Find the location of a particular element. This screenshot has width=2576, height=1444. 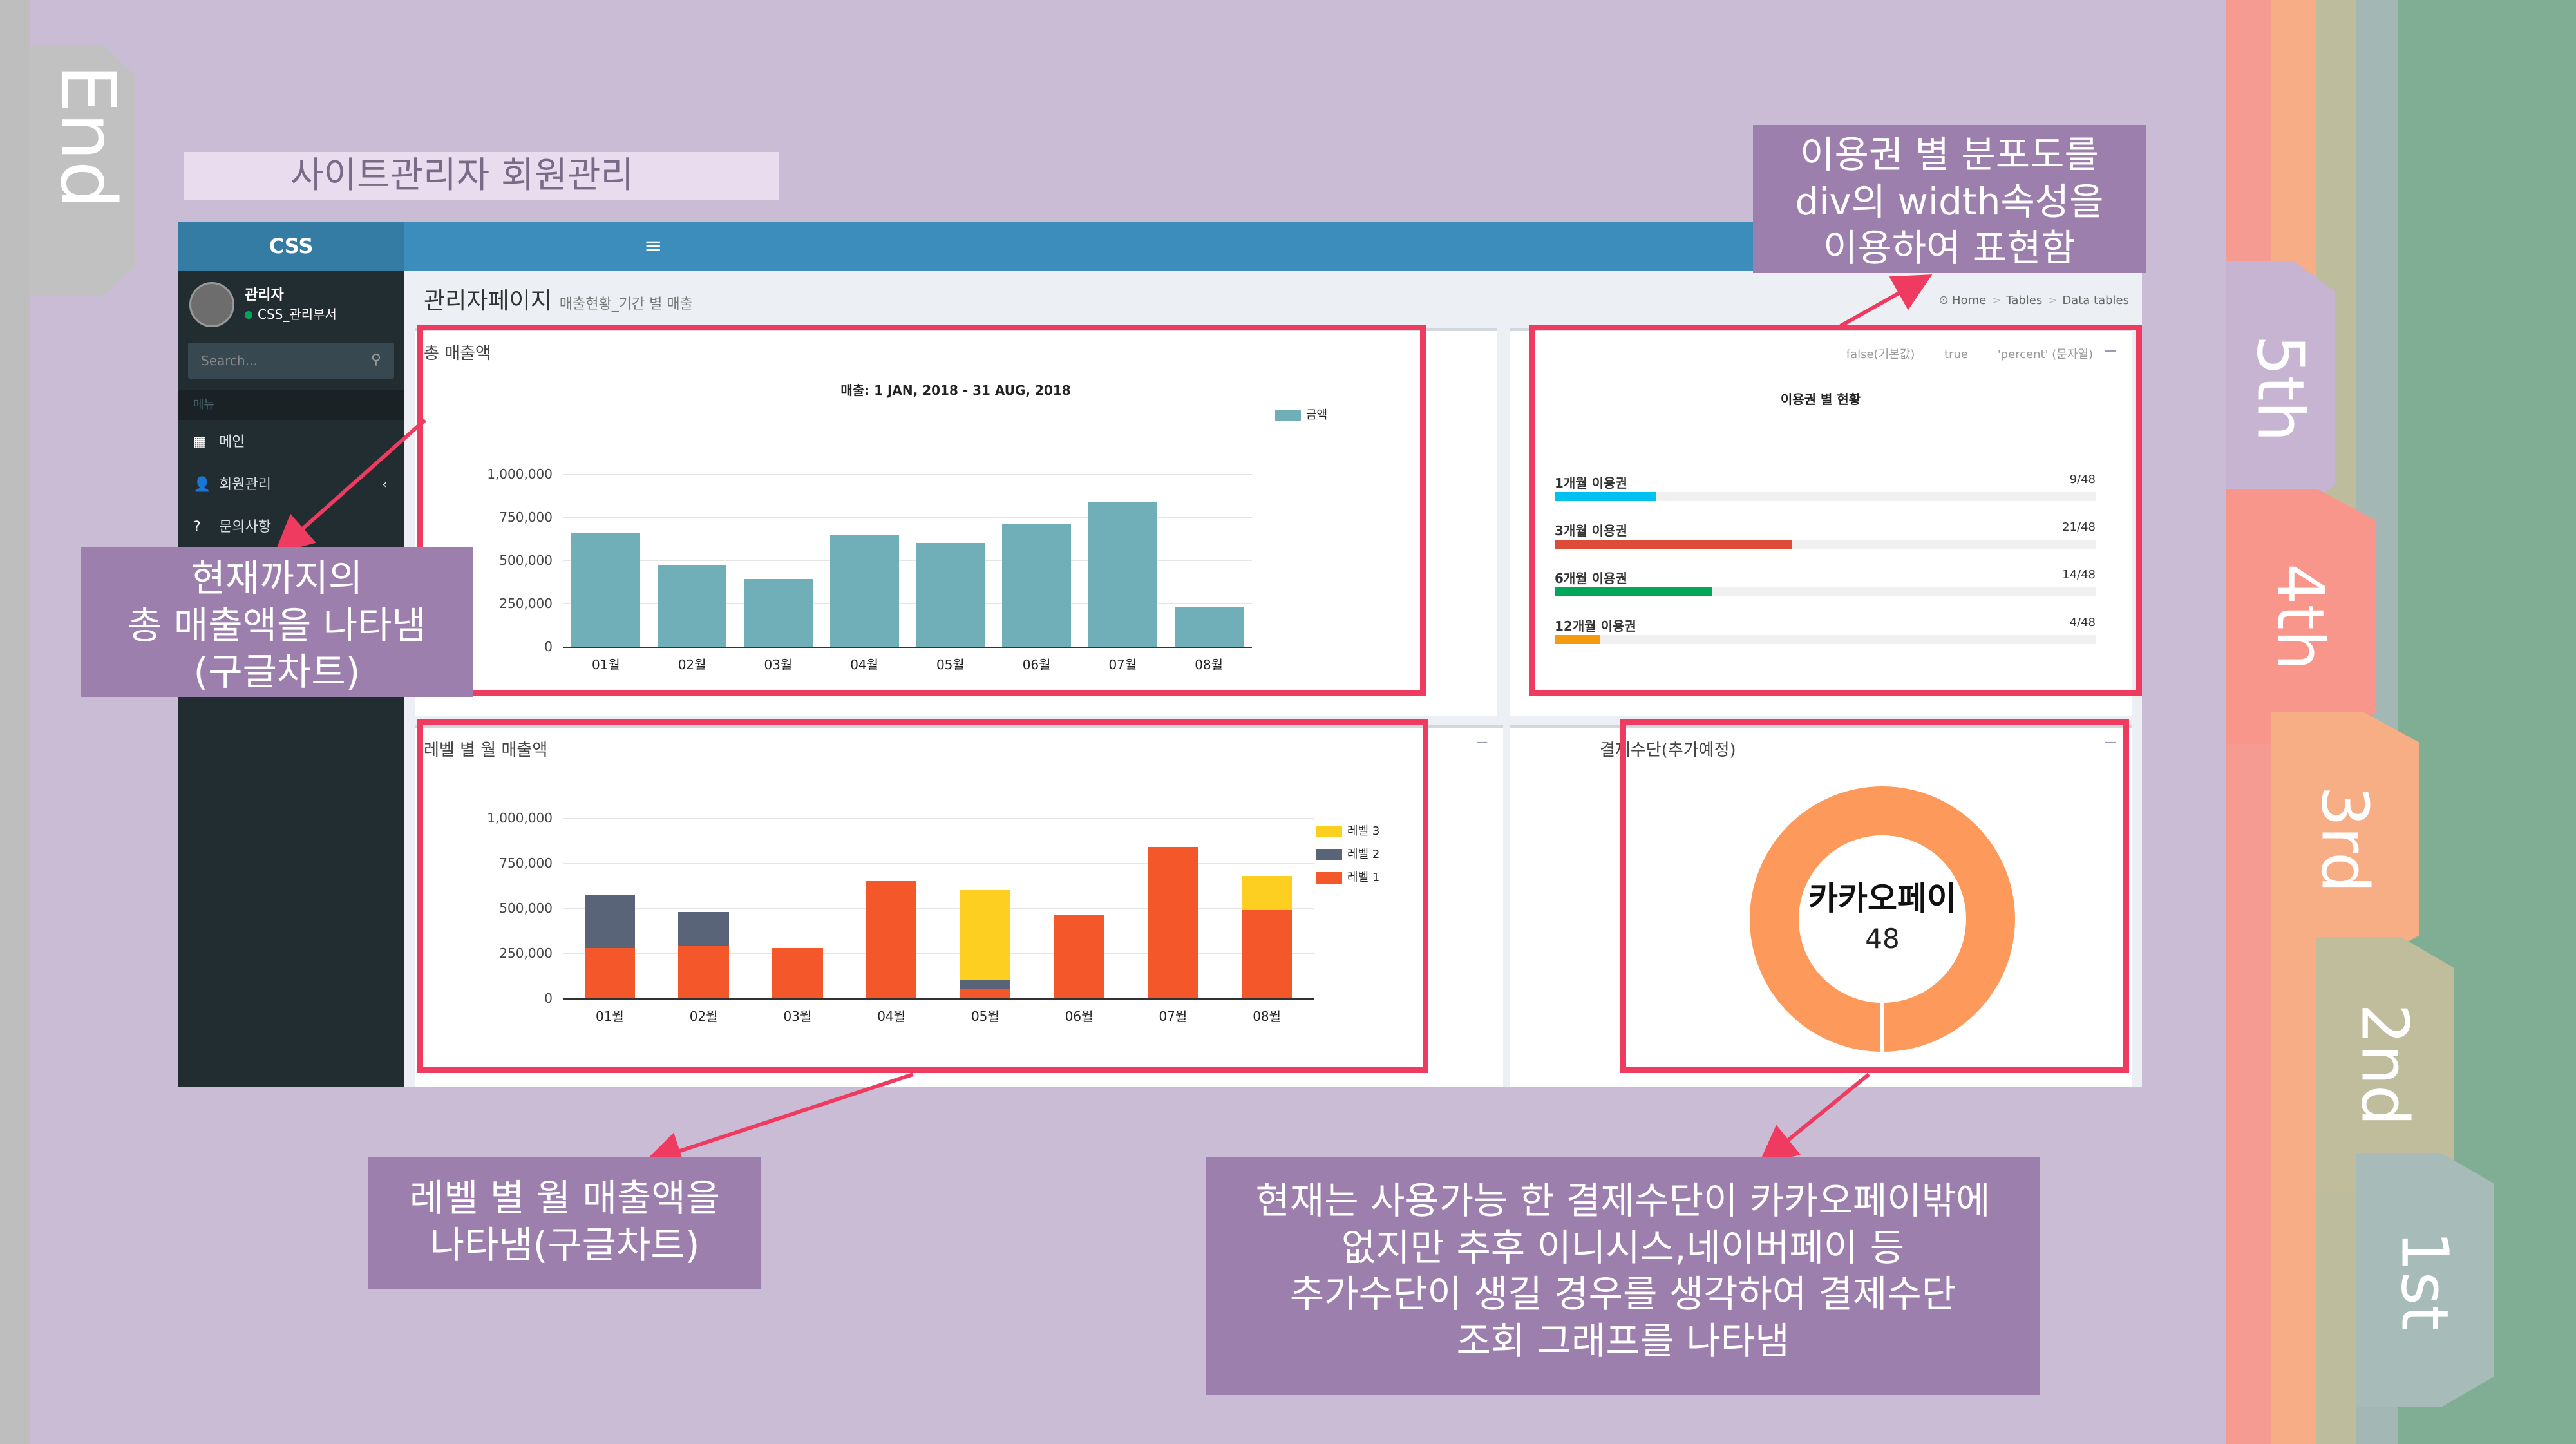

annotation-line: 추가수단이 생길 경우를 생각하여 결제수단 is located at coordinates (1622, 1294).